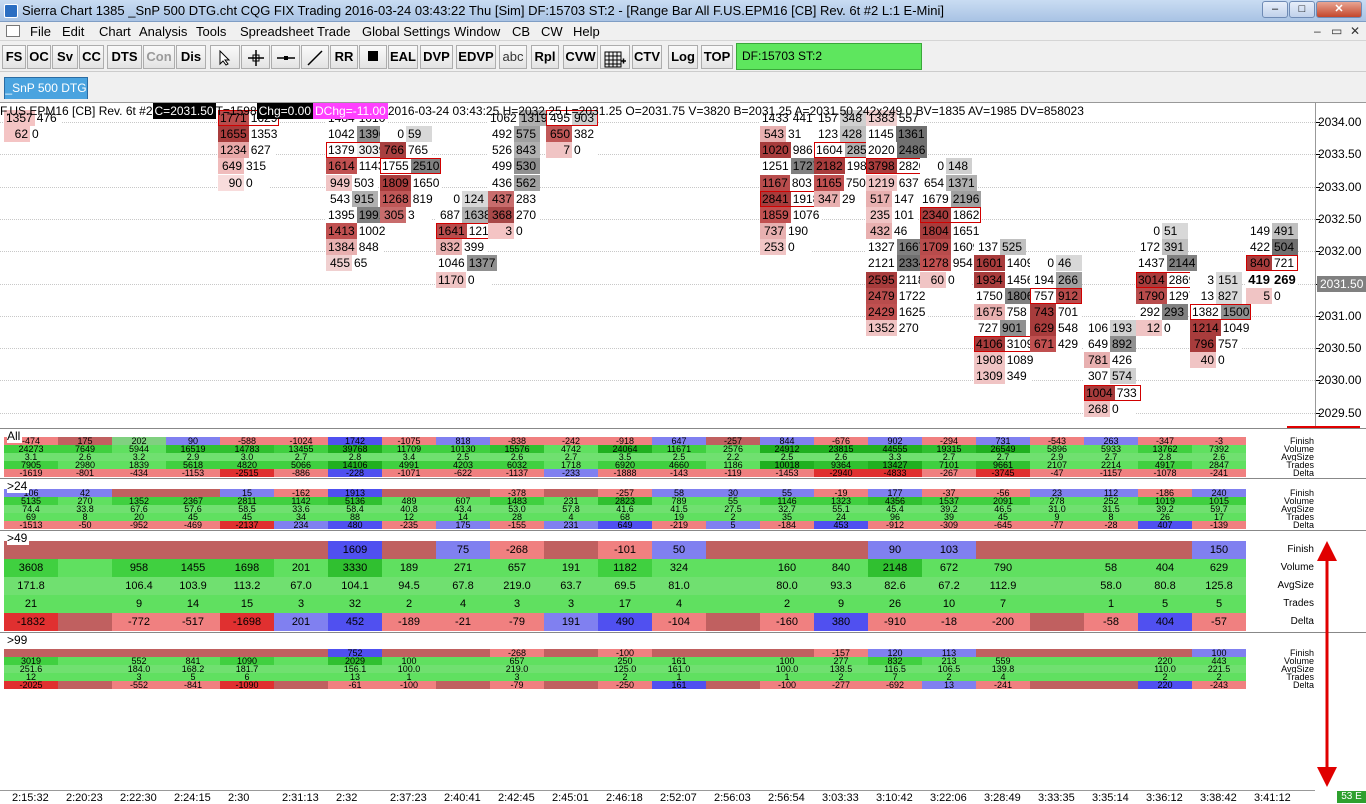 This screenshot has height=804, width=1366. I want to click on footprint-cell: 1352 270, so click(894, 327).